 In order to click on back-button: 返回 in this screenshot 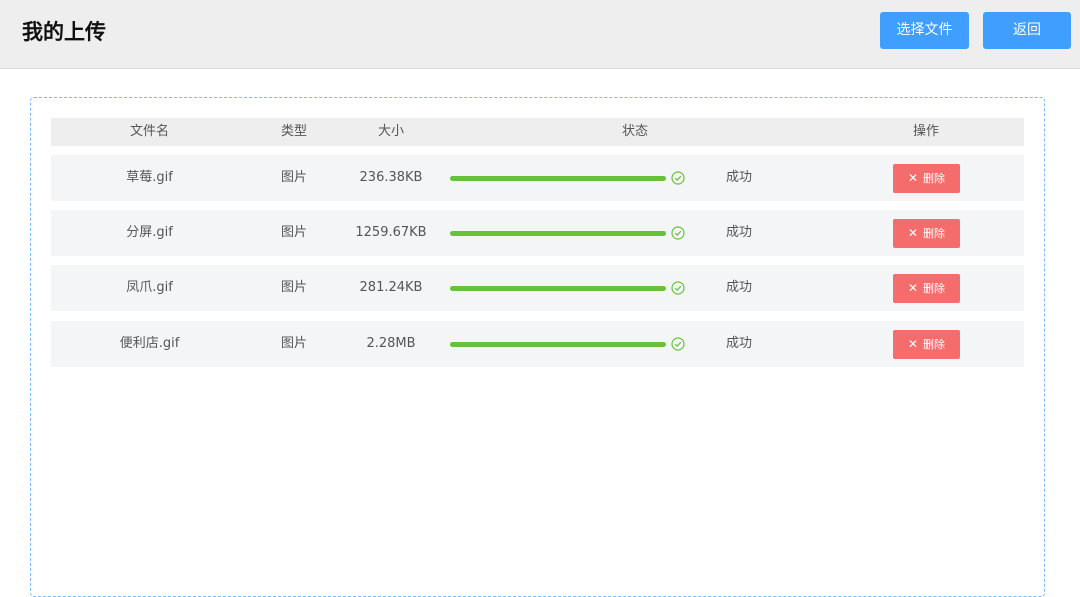, I will do `click(1027, 30)`.